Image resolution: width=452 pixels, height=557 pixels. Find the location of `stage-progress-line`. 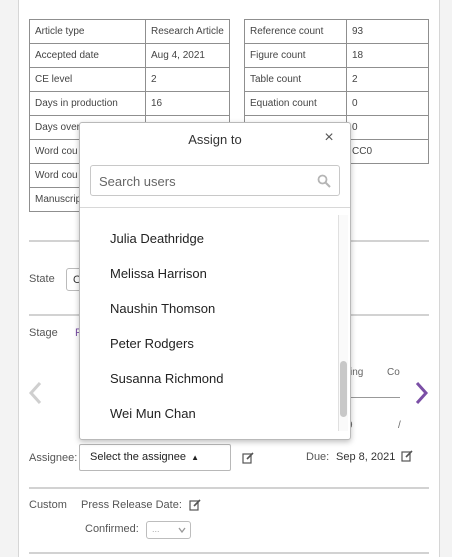

stage-progress-line is located at coordinates (375, 397).